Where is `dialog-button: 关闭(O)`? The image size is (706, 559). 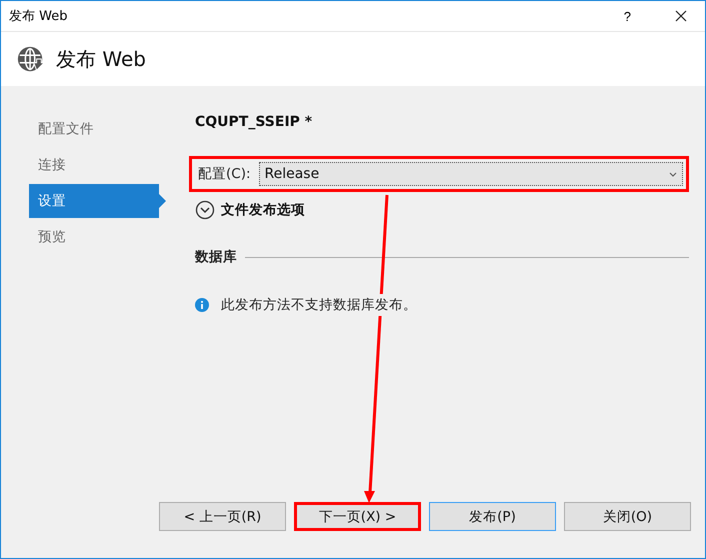
dialog-button: 关闭(O) is located at coordinates (627, 516).